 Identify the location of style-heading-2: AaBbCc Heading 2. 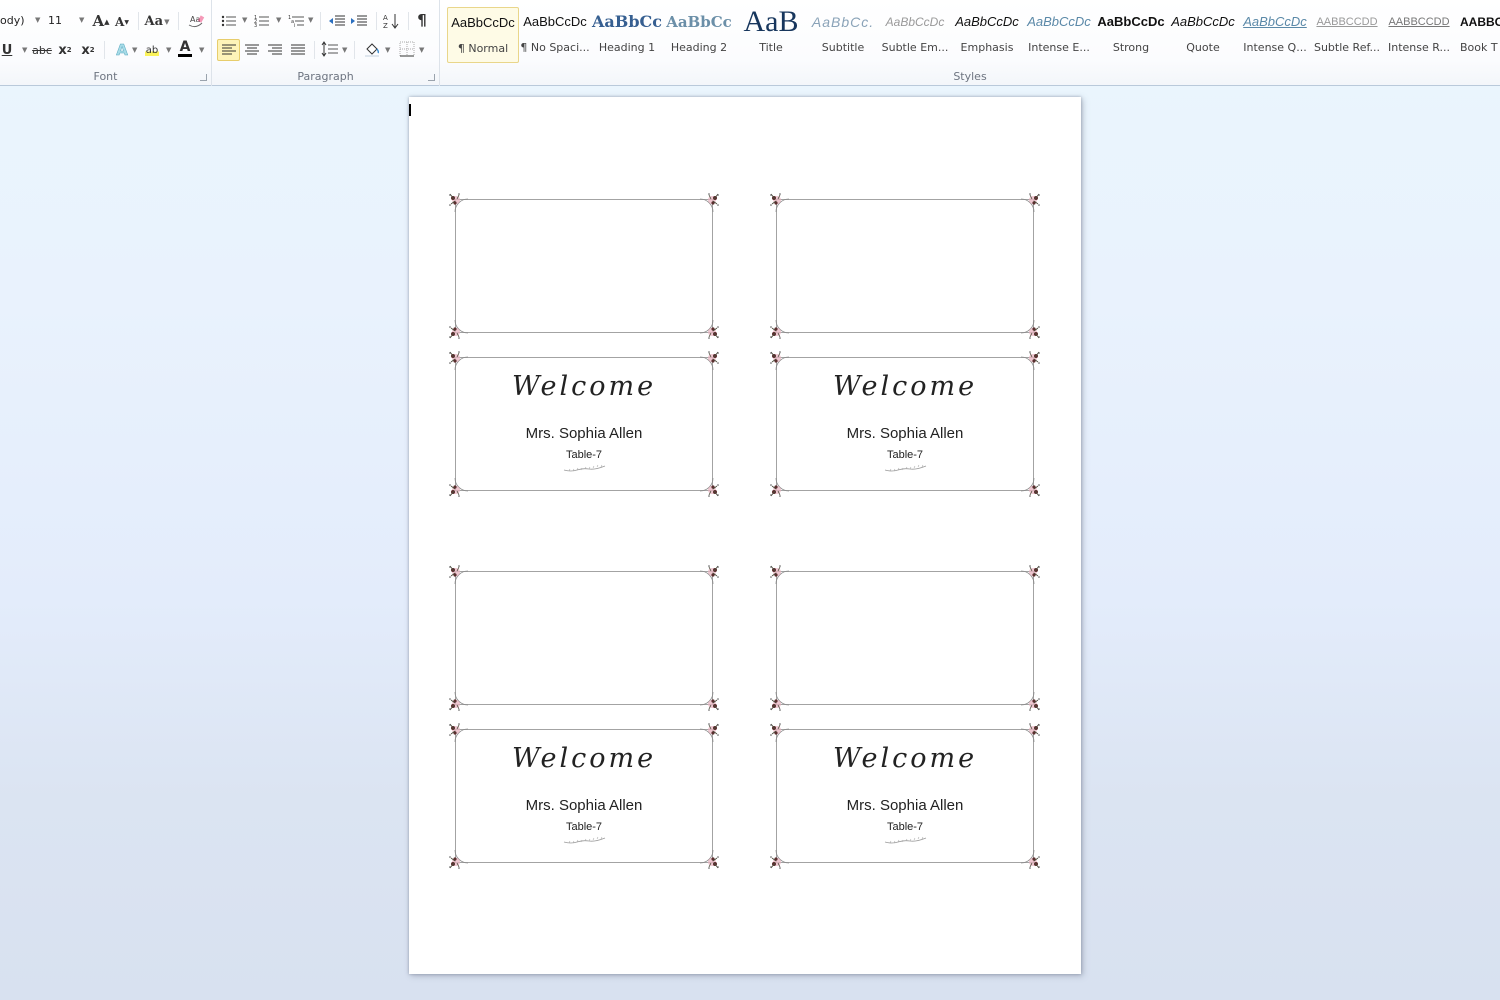
(699, 35).